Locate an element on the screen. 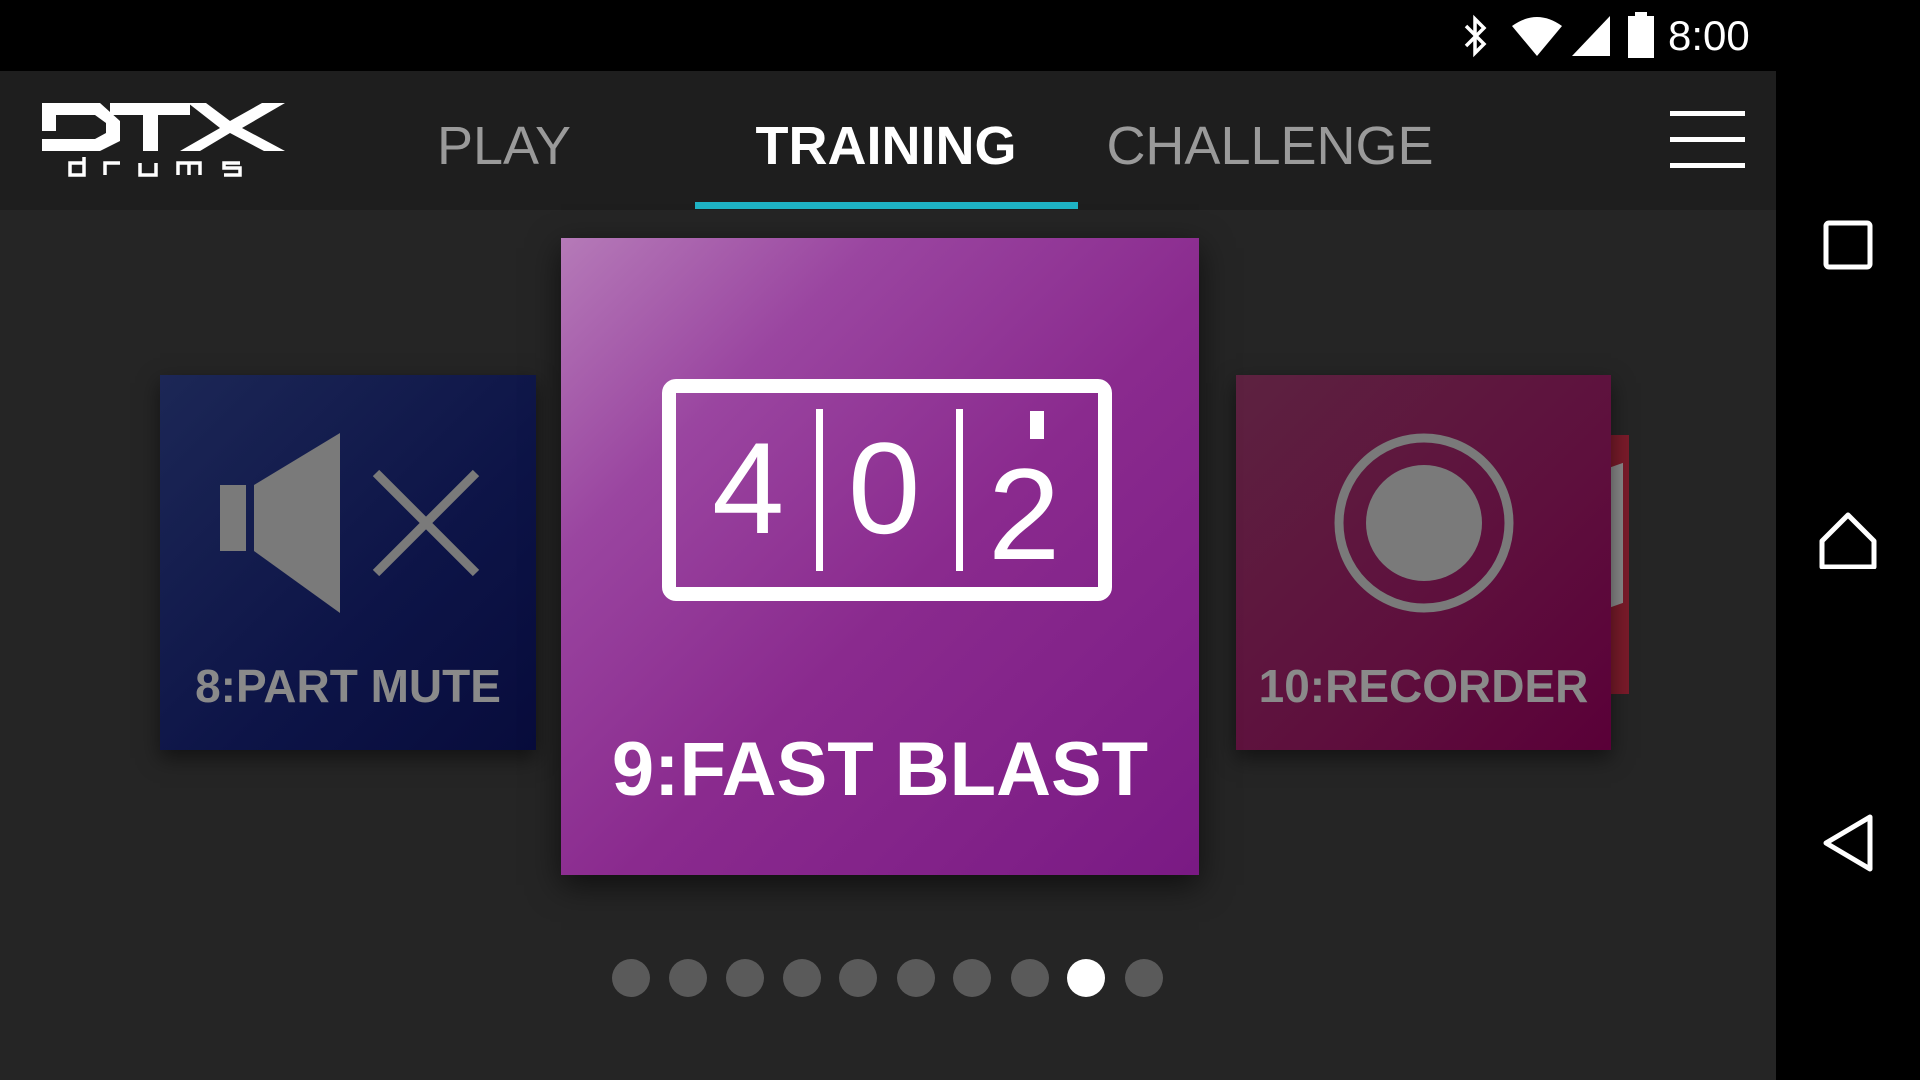  card-part-mute: 8:PART MUTE is located at coordinates (348, 562).